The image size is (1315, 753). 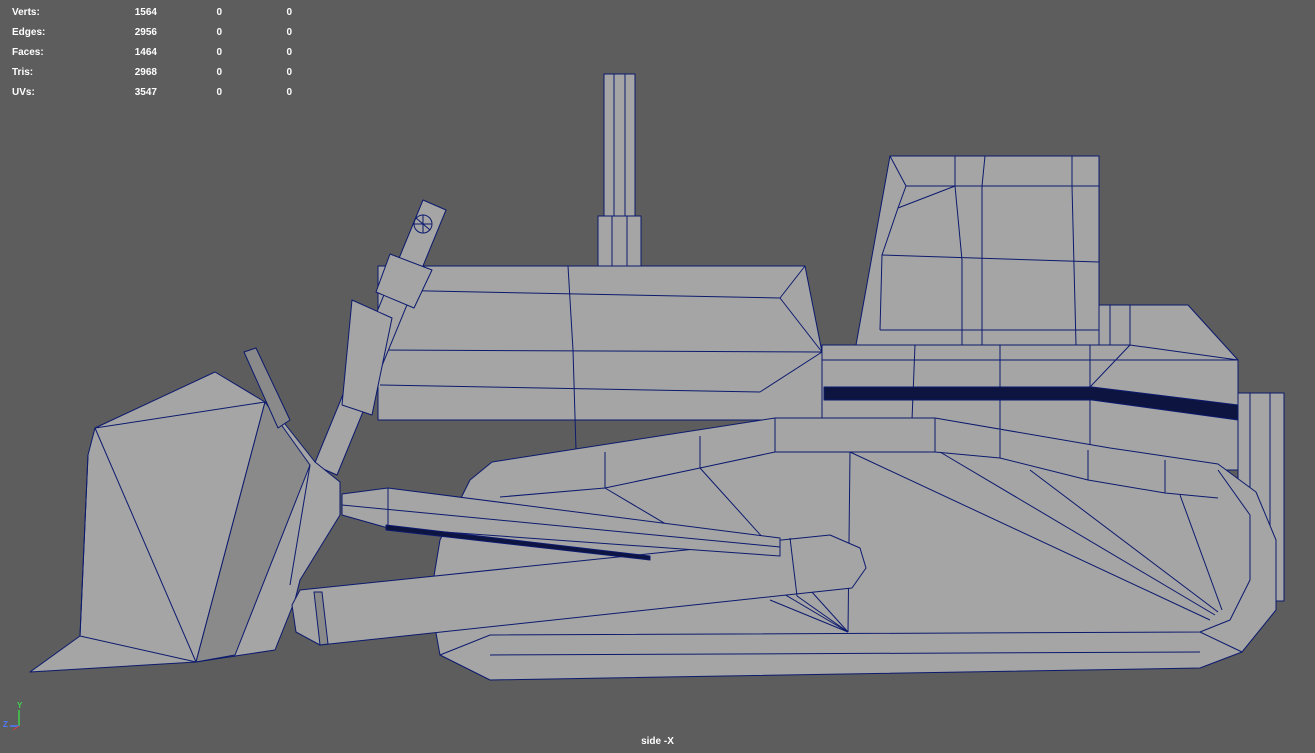 I want to click on camera-name-label: side -X, so click(x=657, y=741).